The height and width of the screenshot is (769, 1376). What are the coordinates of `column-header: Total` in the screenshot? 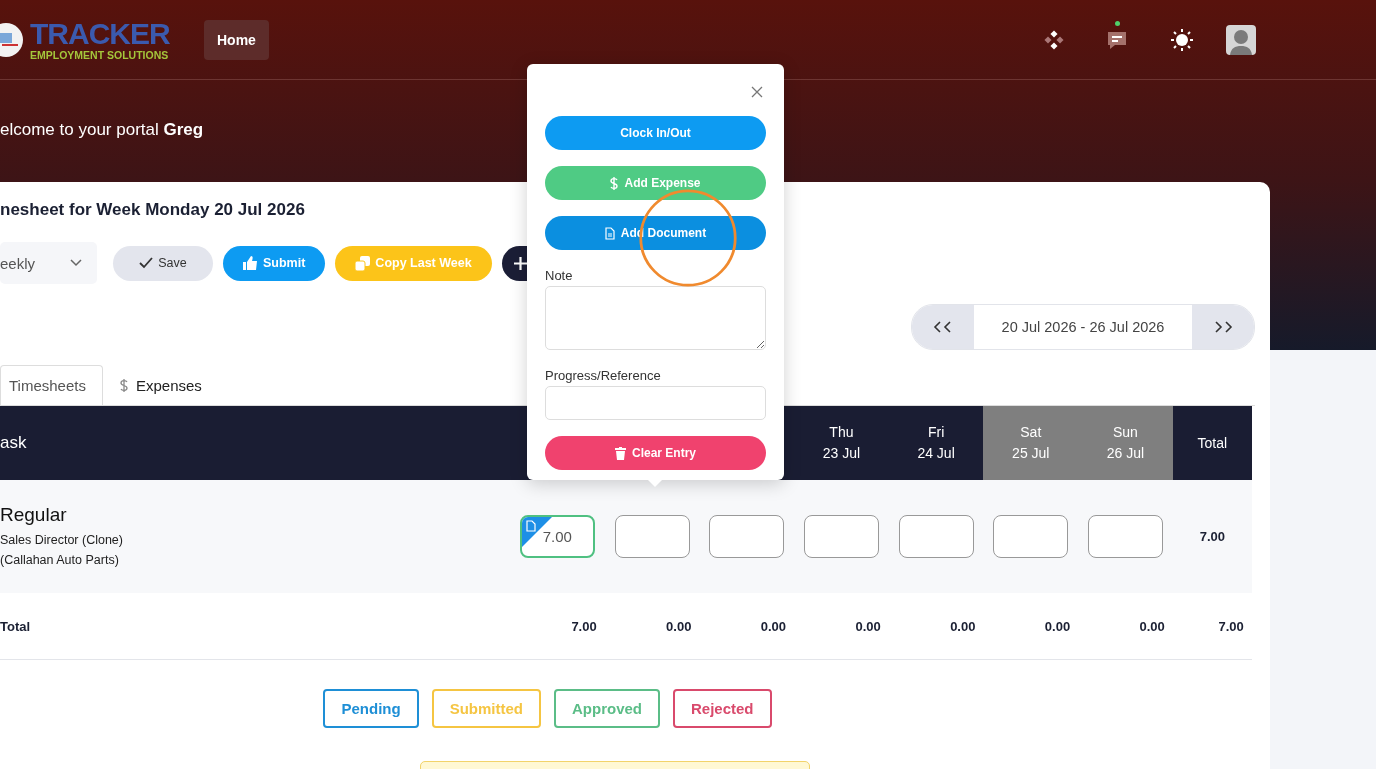 It's located at (1212, 443).